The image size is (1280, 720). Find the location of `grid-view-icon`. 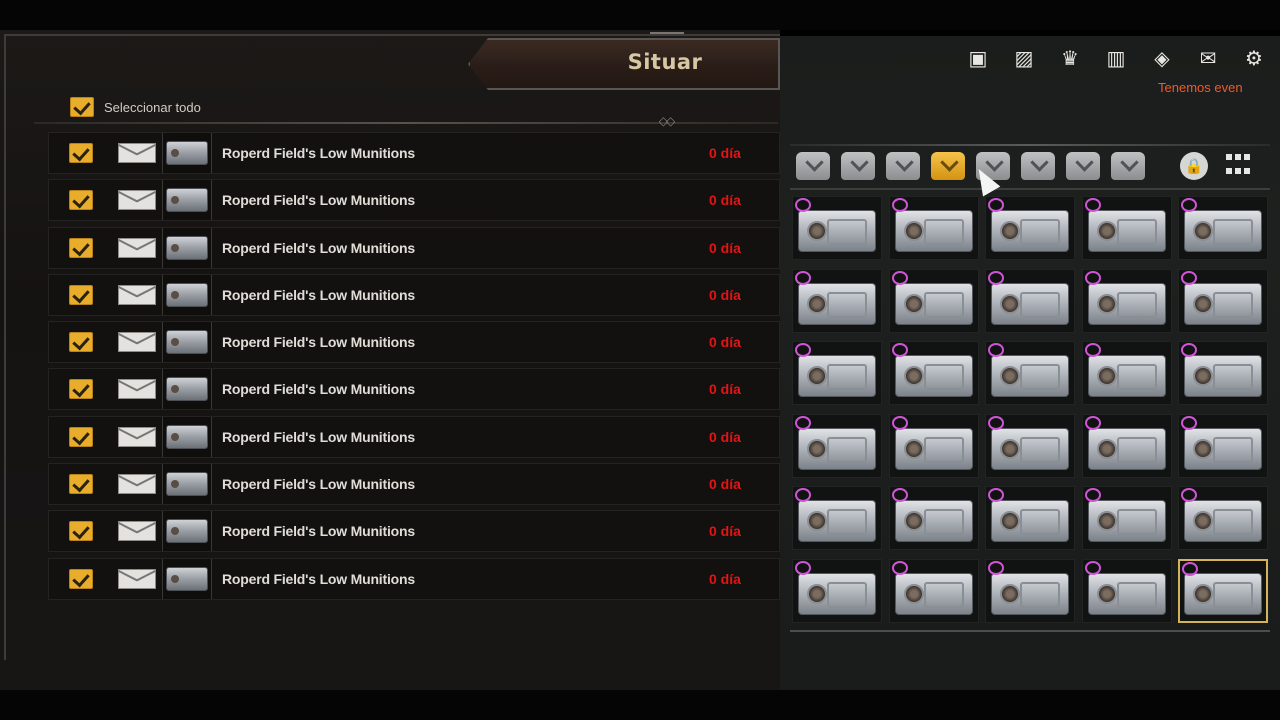

grid-view-icon is located at coordinates (1239, 166).